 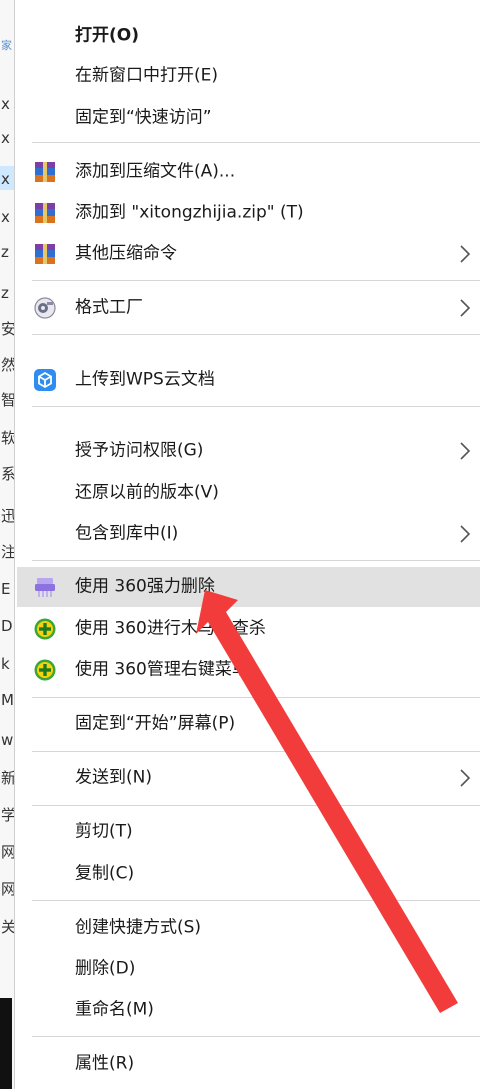 I want to click on background-text-fragment: D, so click(x=7, y=626).